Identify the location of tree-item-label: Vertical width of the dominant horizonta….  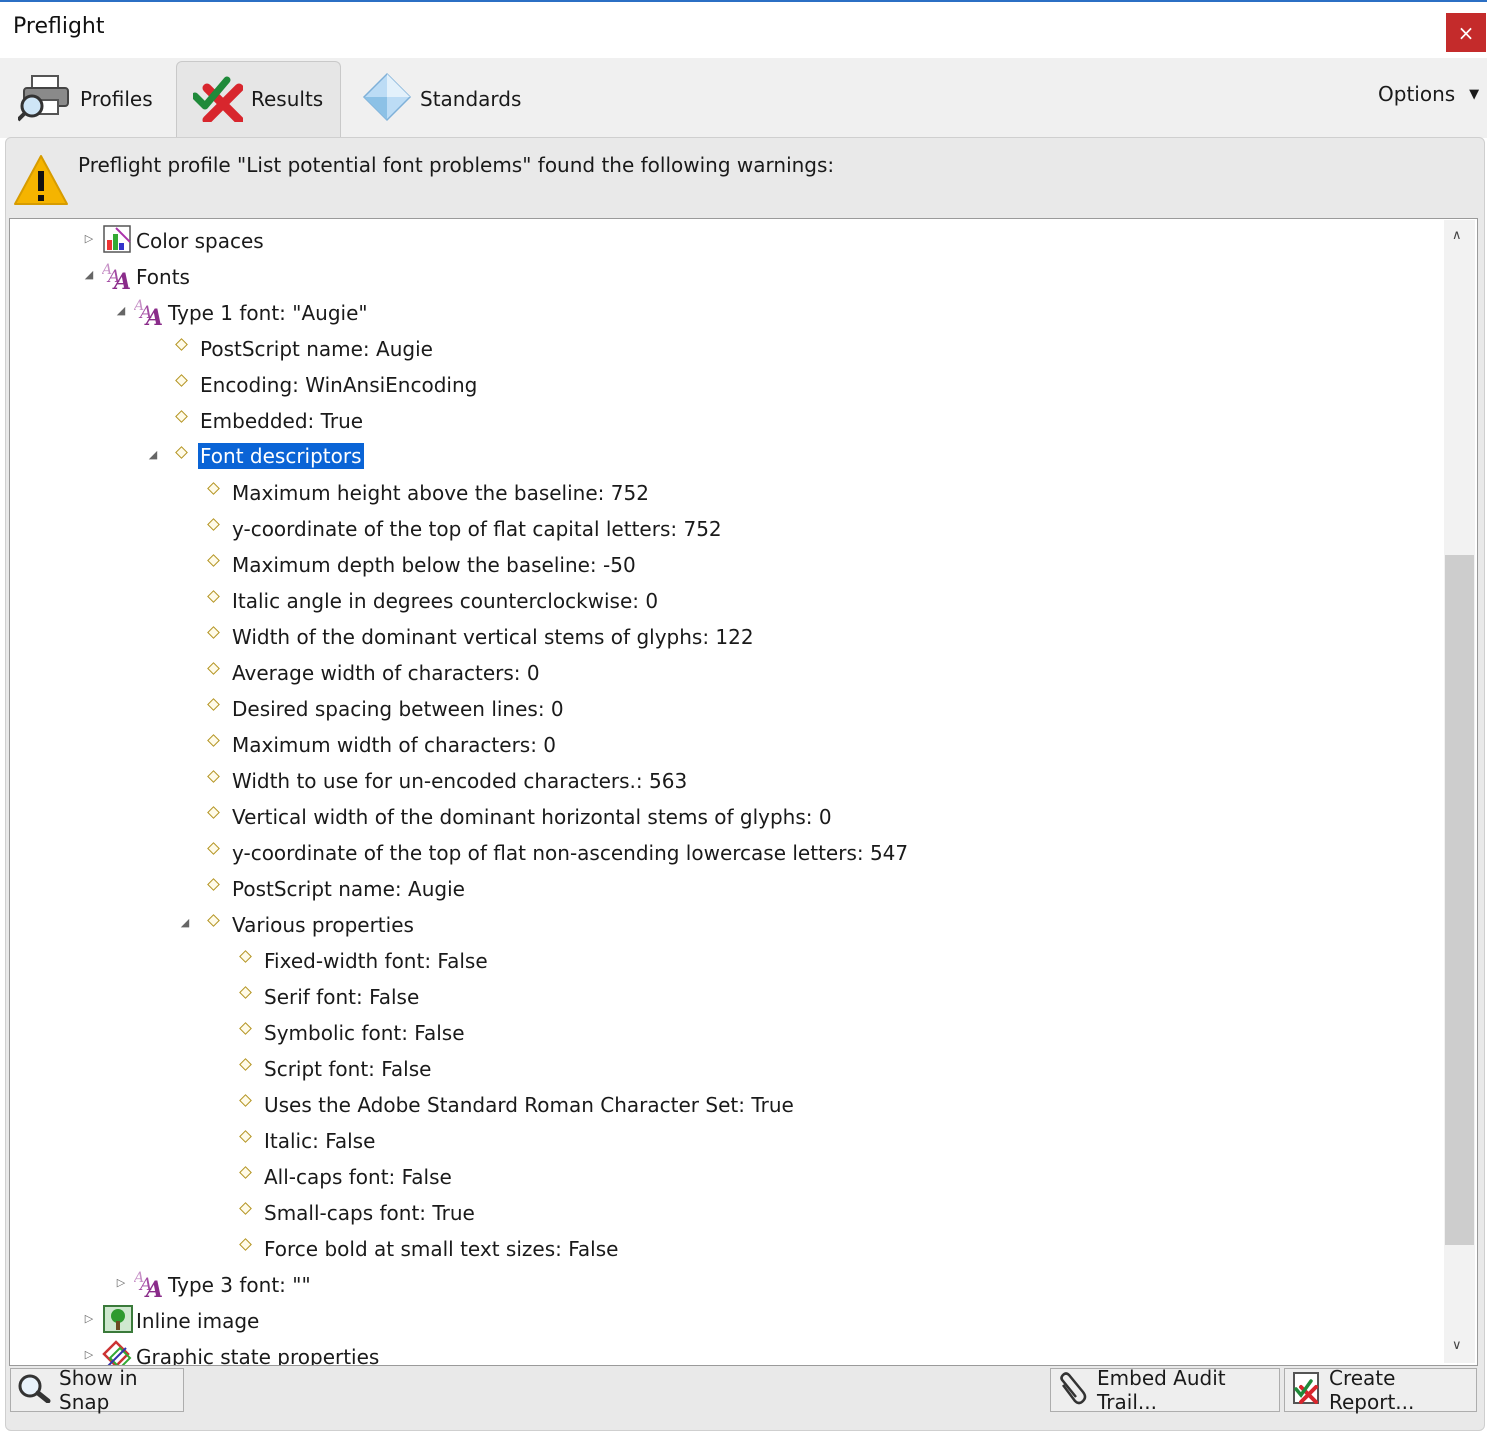
(532, 817).